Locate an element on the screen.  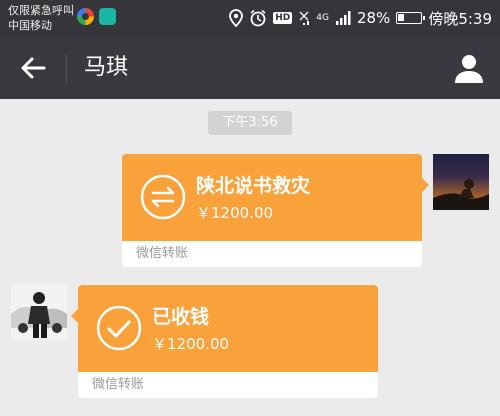
avatar-contact-image is located at coordinates (39, 312).